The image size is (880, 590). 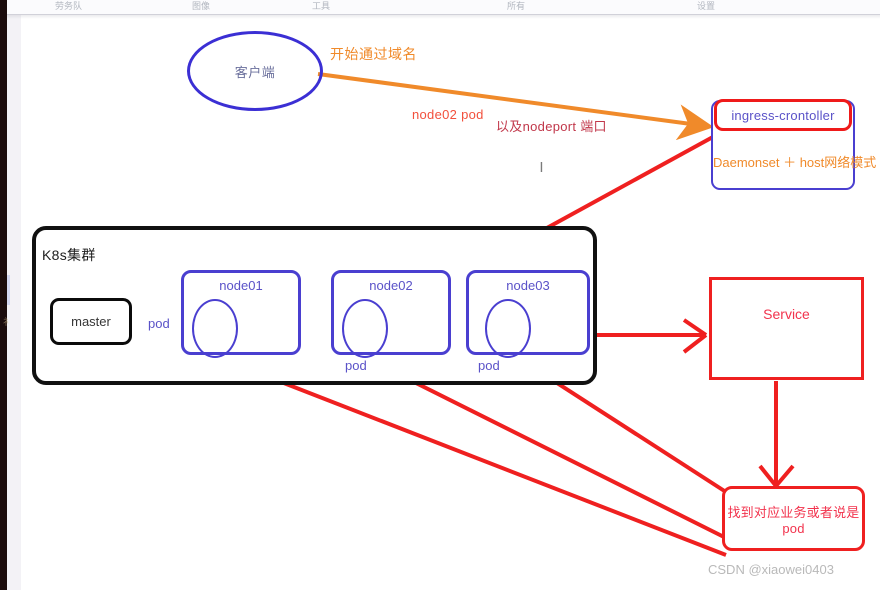 I want to click on found-target-box: 找到对应业务或者说是pod, so click(x=793, y=518).